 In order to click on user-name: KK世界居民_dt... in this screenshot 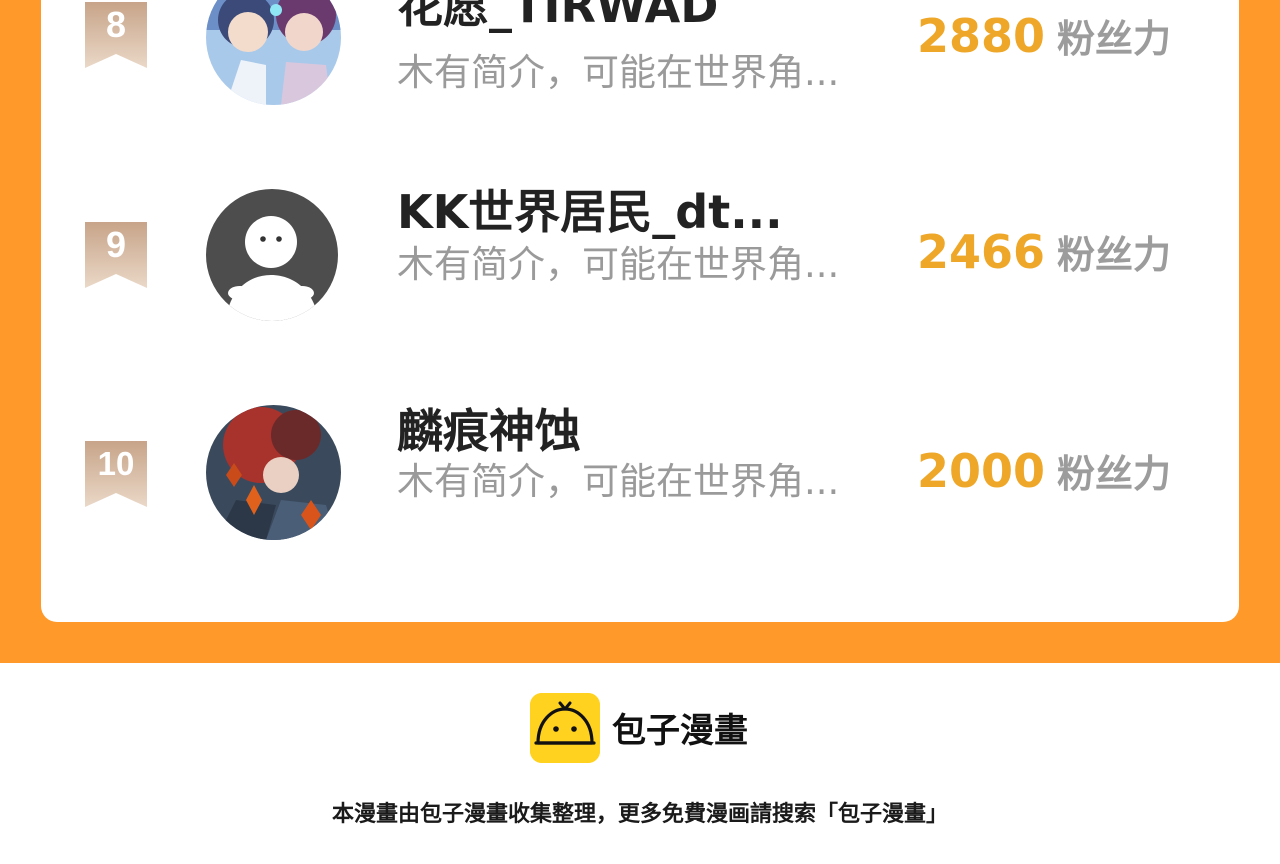, I will do `click(590, 212)`.